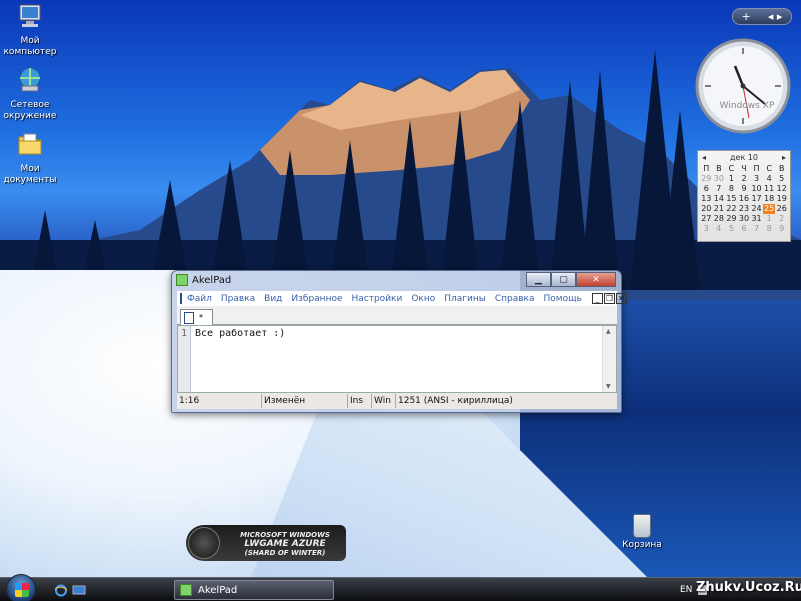 The width and height of the screenshot is (801, 601). What do you see at coordinates (642, 526) in the screenshot?
I see `recycle-bin-icon` at bounding box center [642, 526].